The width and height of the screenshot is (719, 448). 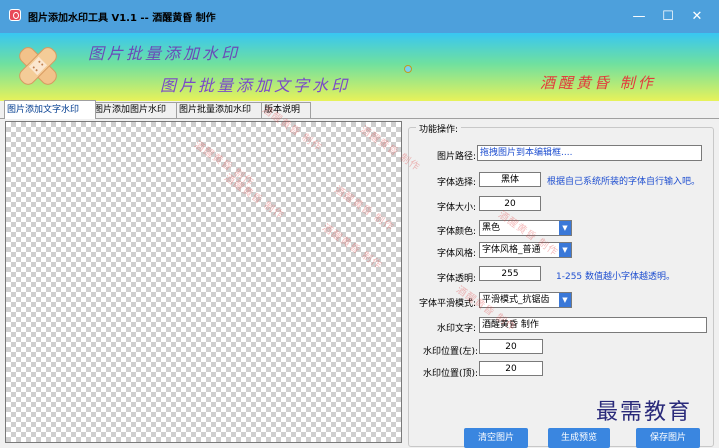 I want to click on font-color-label: 字体颜色:, so click(x=456, y=232).